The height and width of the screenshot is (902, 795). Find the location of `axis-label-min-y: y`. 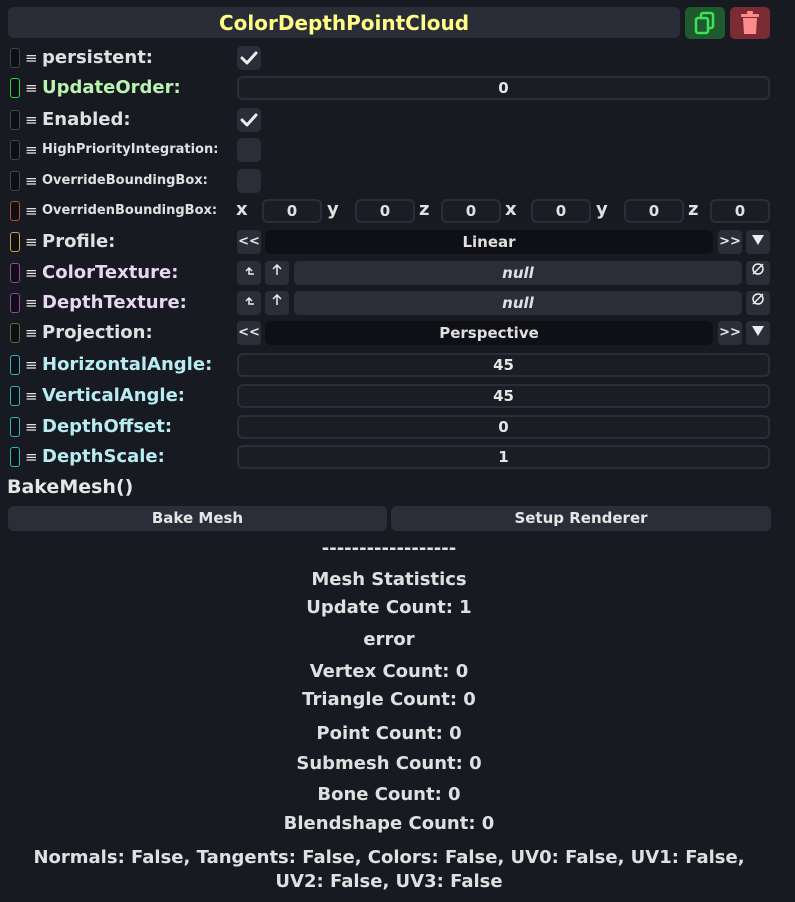

axis-label-min-y: y is located at coordinates (333, 209).